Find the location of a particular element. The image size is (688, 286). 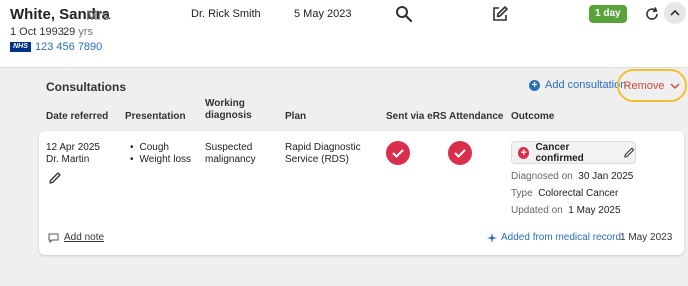

added-from-record: Added from medical record is located at coordinates (554, 237).